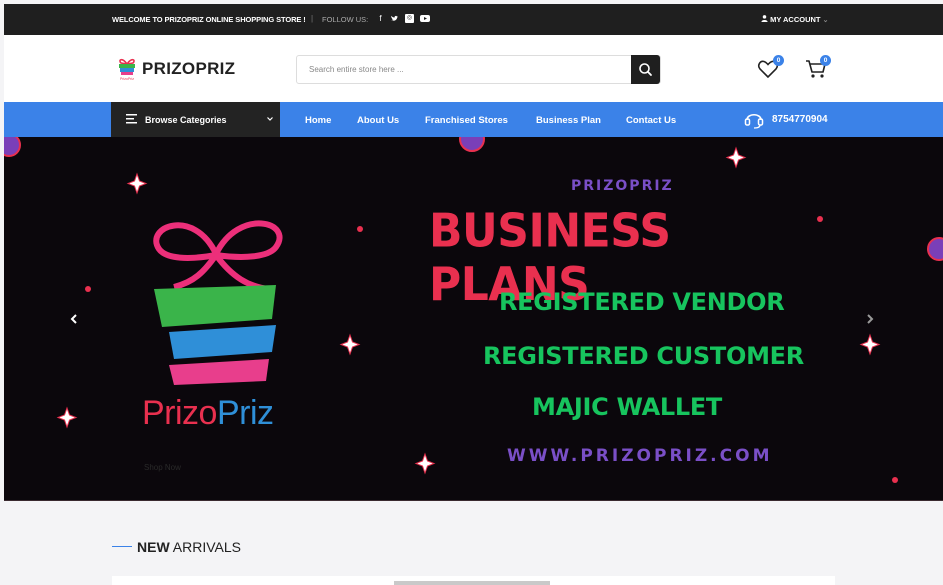  I want to click on facebook-icon: f, so click(380, 18).